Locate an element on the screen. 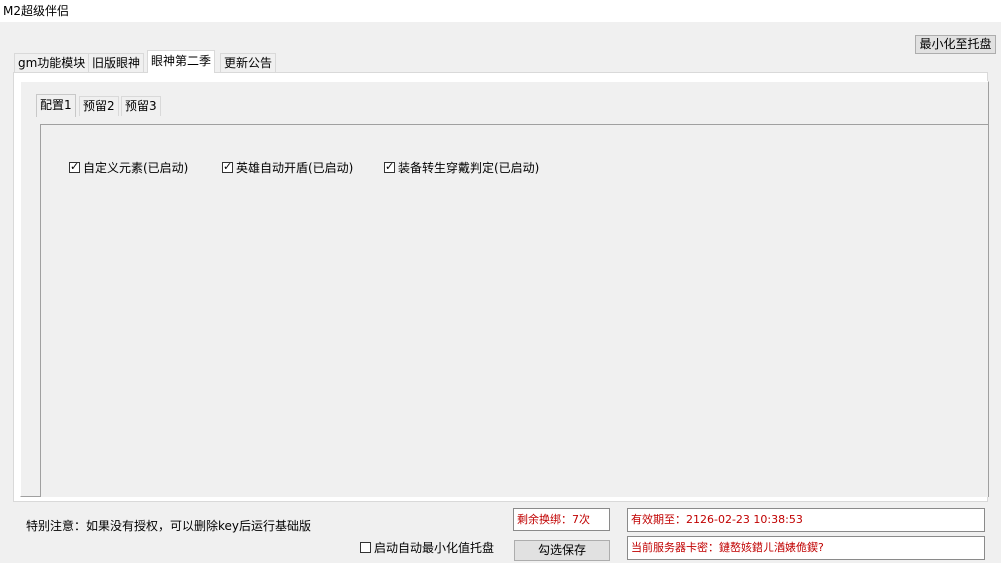 This screenshot has width=1001, height=563. option-equip-rebirth-check: ✓ 装备转生穿戴判定(已启动) is located at coordinates (461, 167).